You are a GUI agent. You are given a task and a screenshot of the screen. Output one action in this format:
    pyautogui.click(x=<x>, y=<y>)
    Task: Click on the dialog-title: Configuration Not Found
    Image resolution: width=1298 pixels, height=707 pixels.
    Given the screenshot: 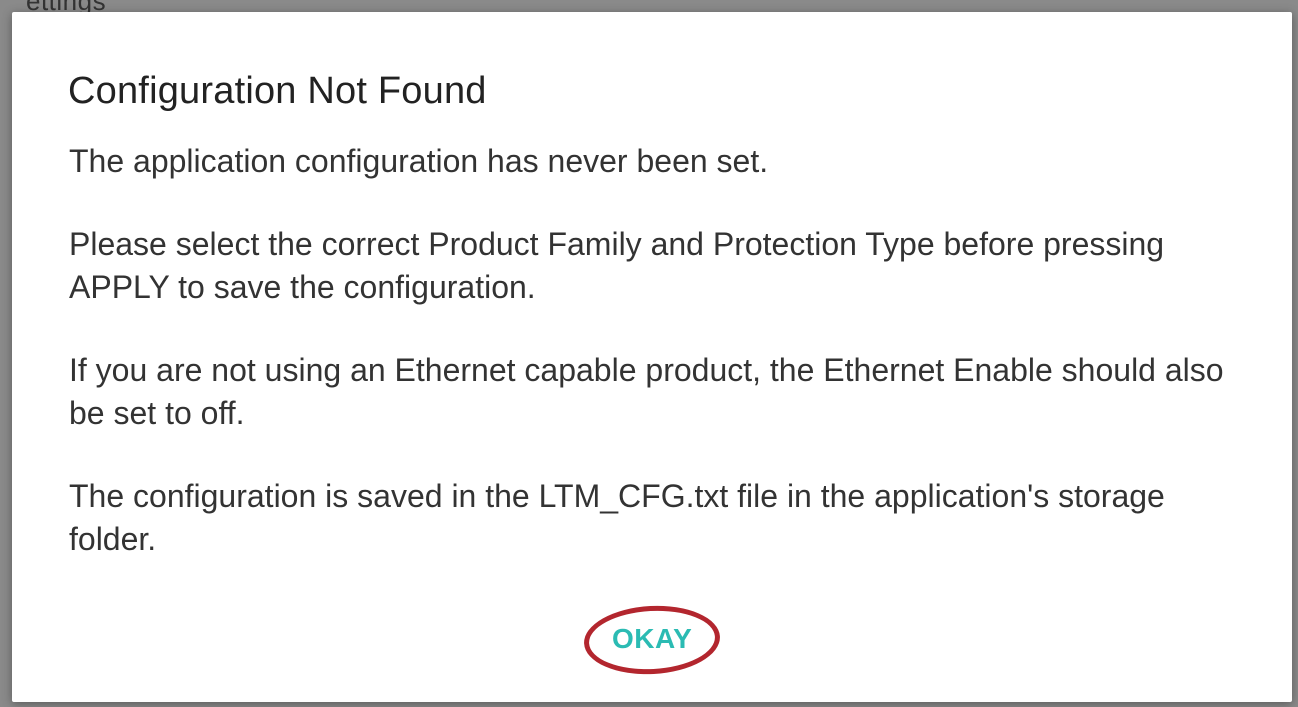 What is the action you would take?
    pyautogui.click(x=277, y=91)
    